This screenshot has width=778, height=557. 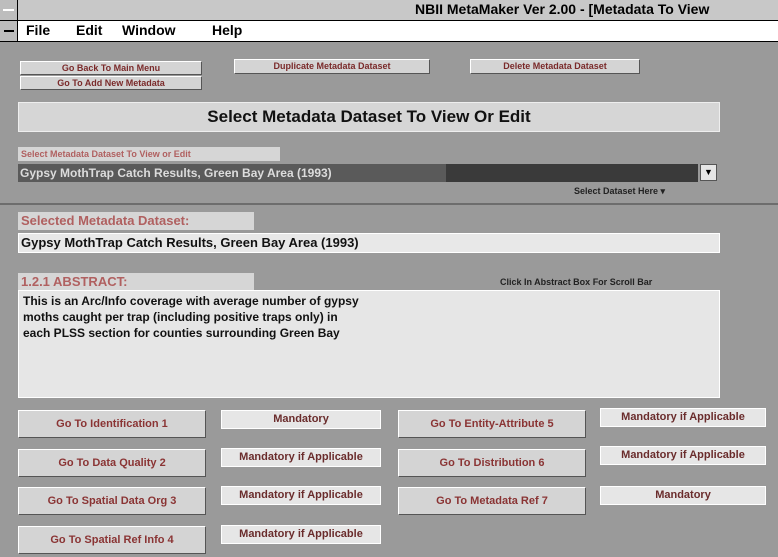 What do you see at coordinates (492, 424) in the screenshot?
I see `goto-entity-attribute-button: Go To Entity-Attribute 5` at bounding box center [492, 424].